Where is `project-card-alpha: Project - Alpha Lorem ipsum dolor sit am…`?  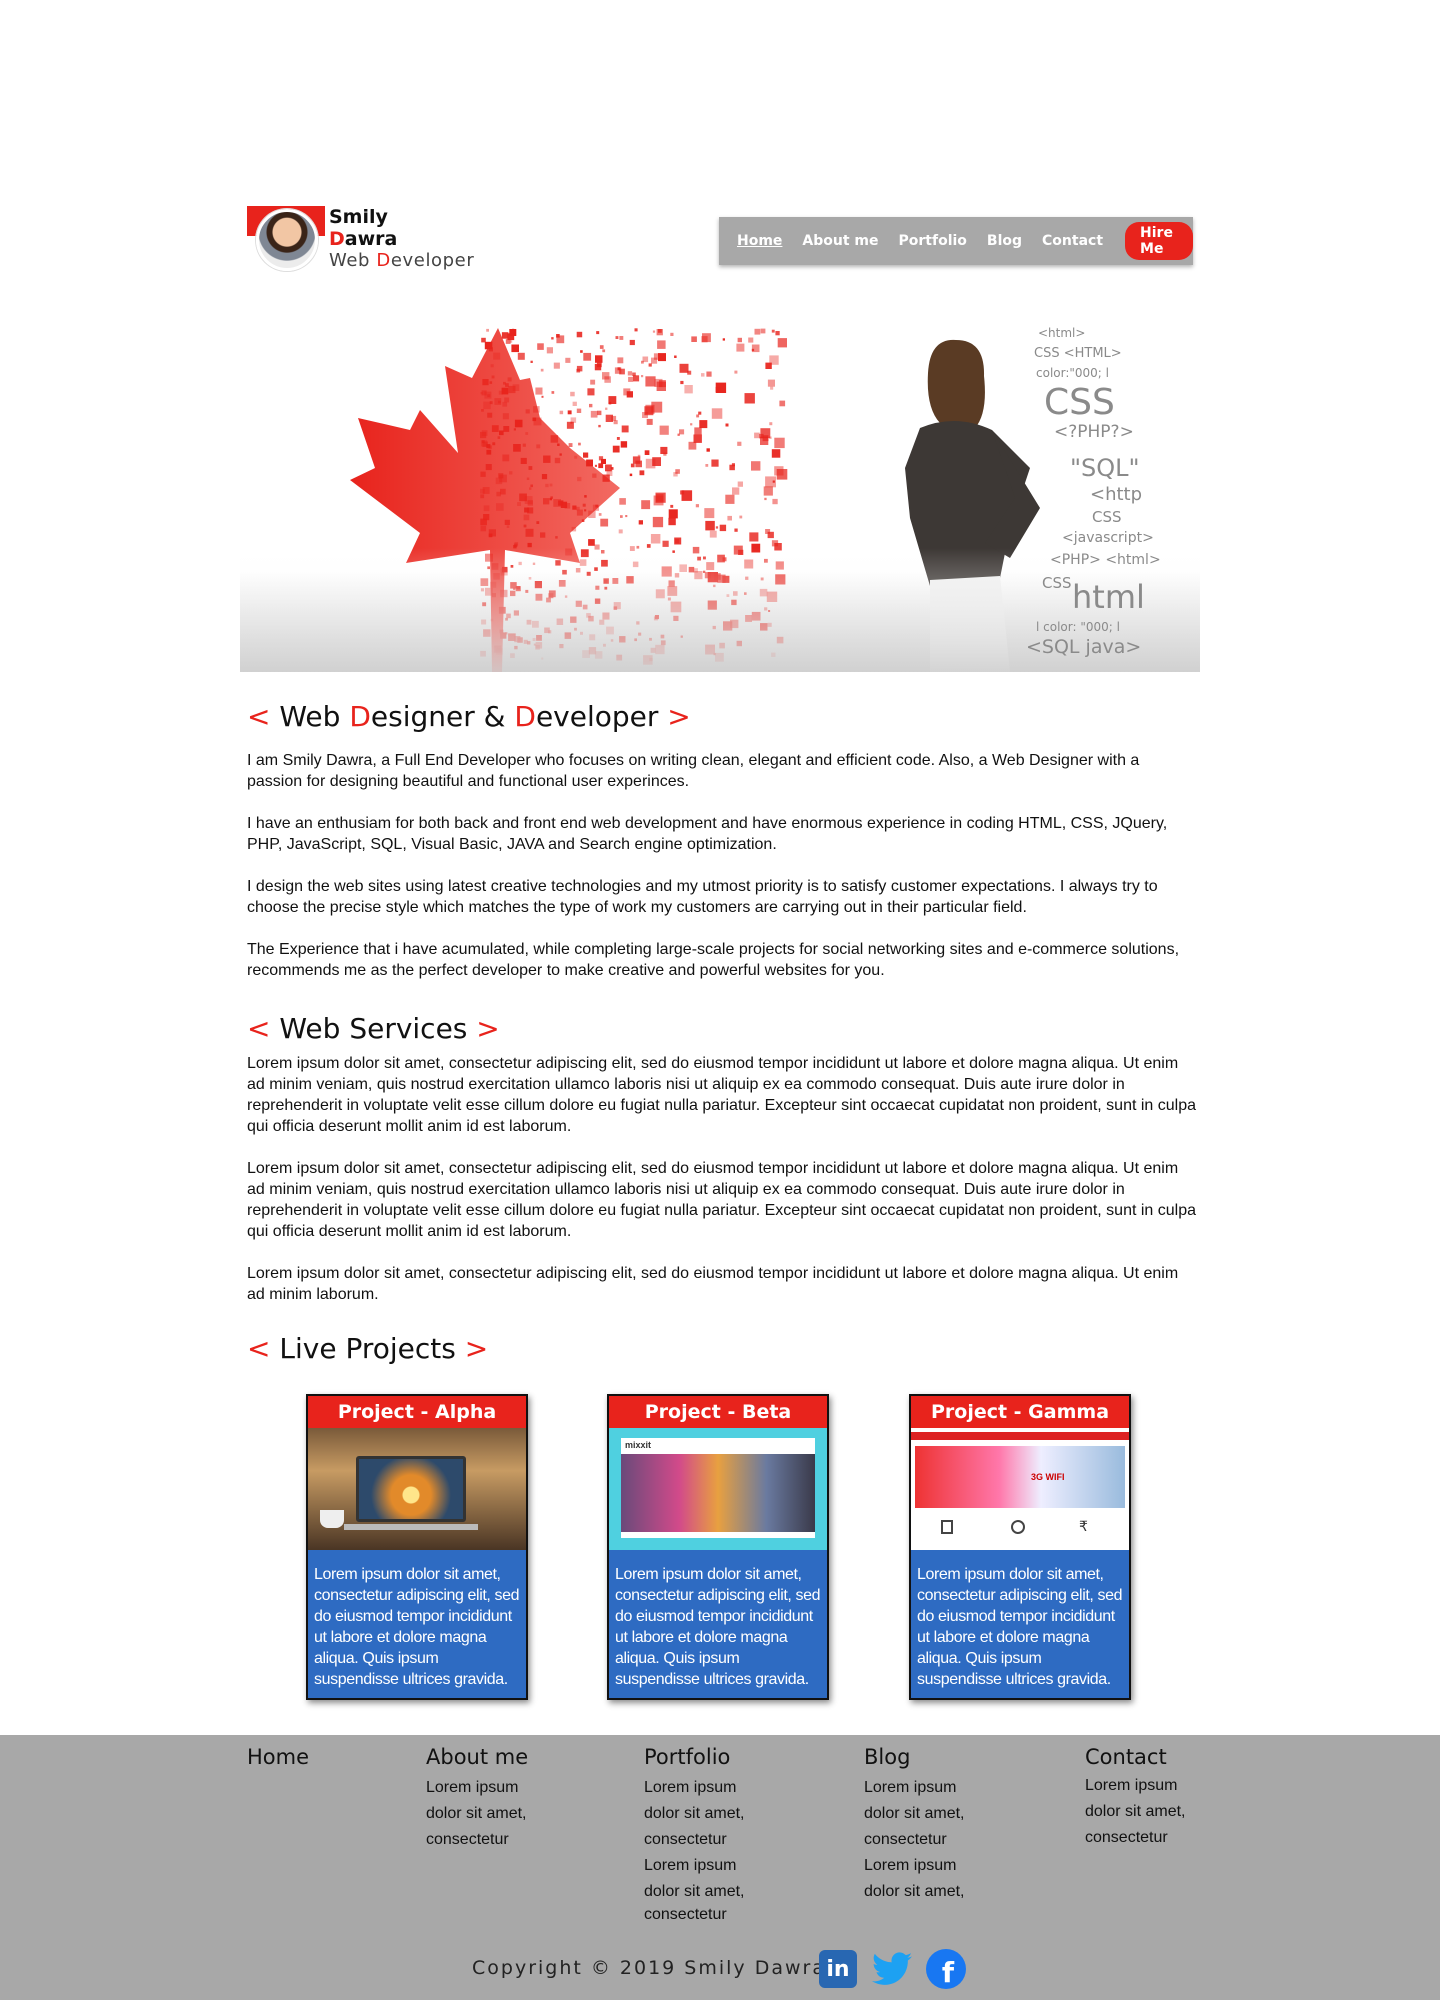
project-card-alpha: Project - Alpha Lorem ipsum dolor sit am… is located at coordinates (417, 1547).